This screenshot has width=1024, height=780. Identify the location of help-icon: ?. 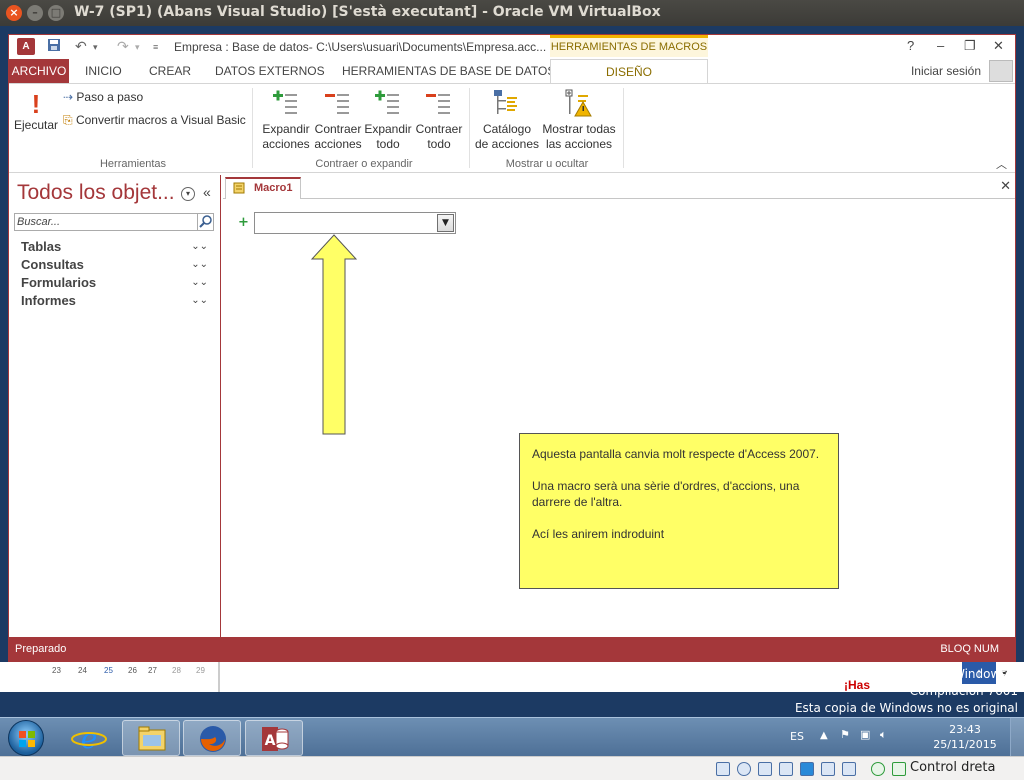
(910, 45).